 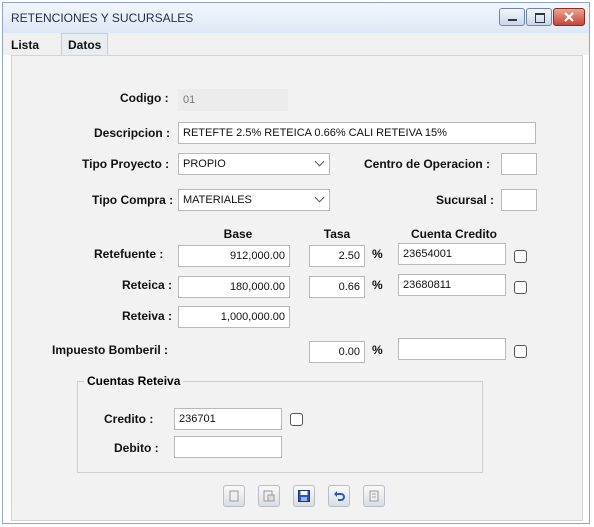 I want to click on retefuente-cuenta-field: 23654001, so click(x=452, y=254).